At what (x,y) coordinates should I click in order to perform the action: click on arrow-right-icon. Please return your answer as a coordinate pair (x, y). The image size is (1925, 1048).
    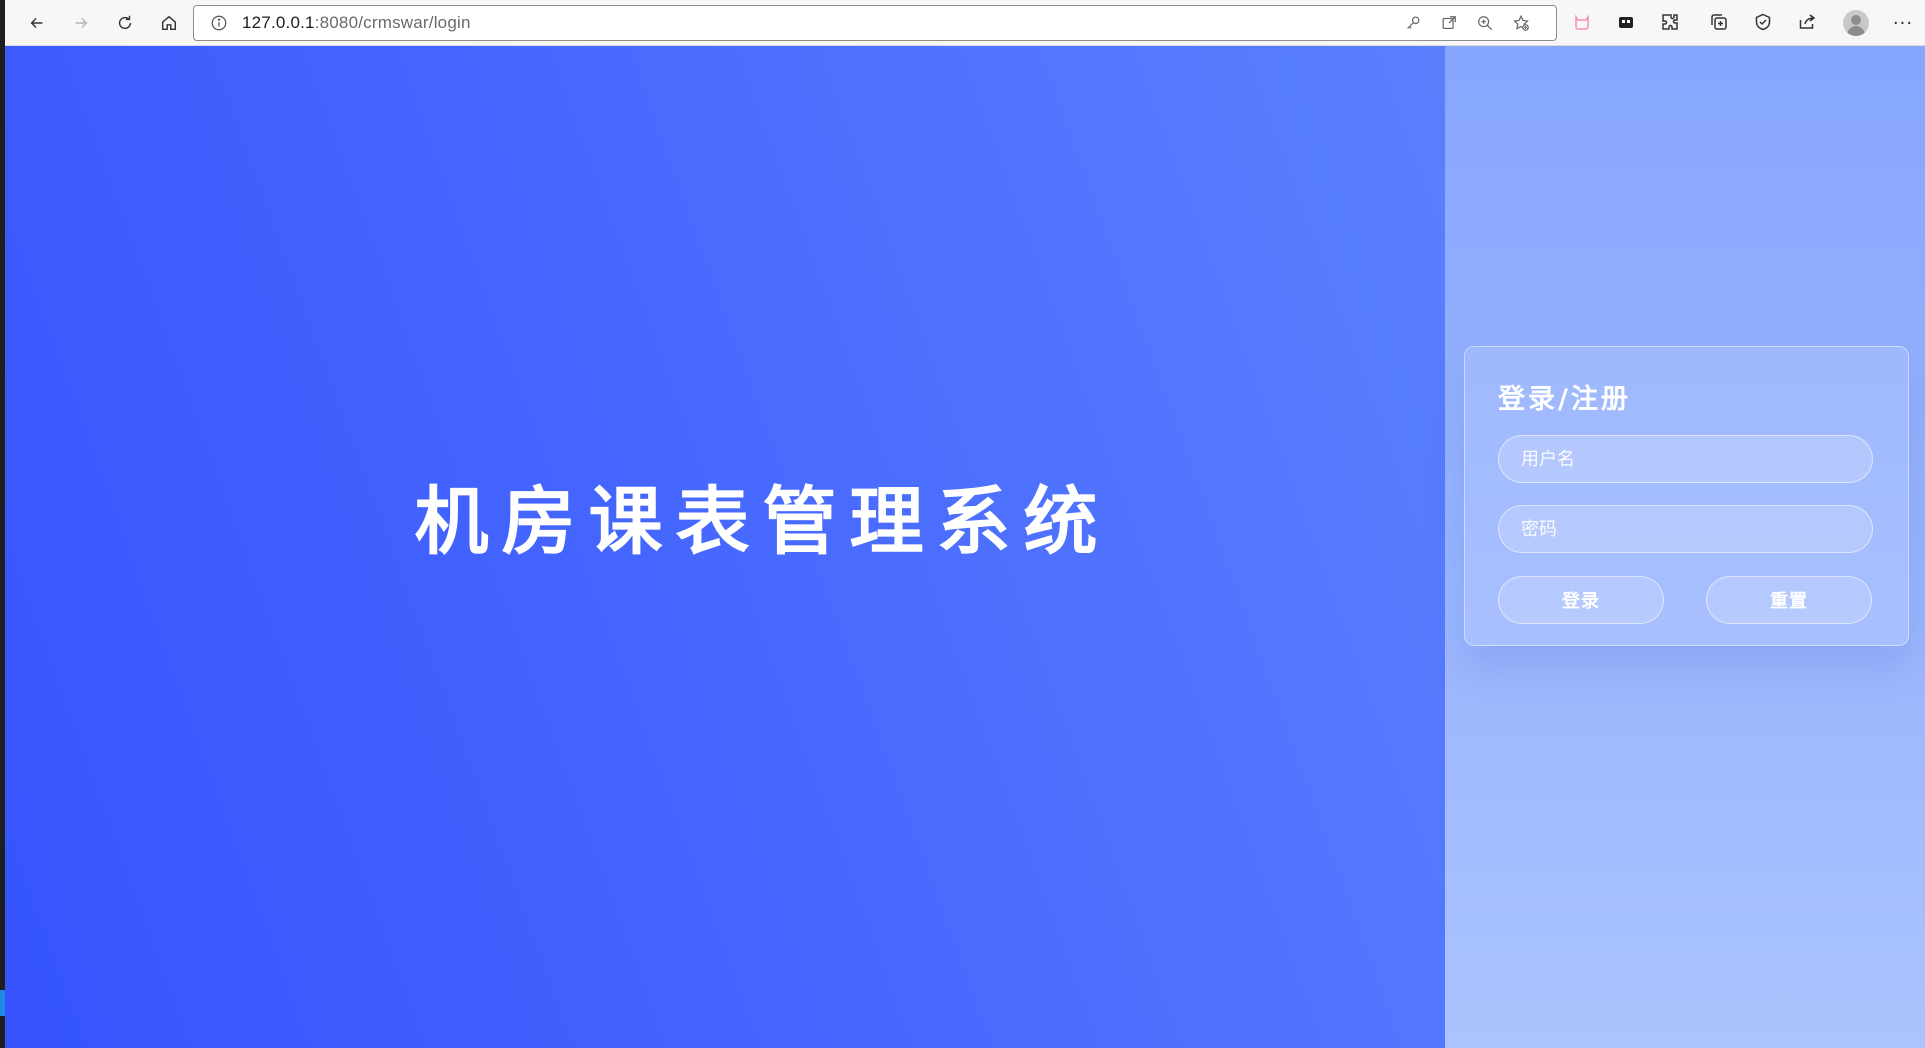
    Looking at the image, I should click on (81, 23).